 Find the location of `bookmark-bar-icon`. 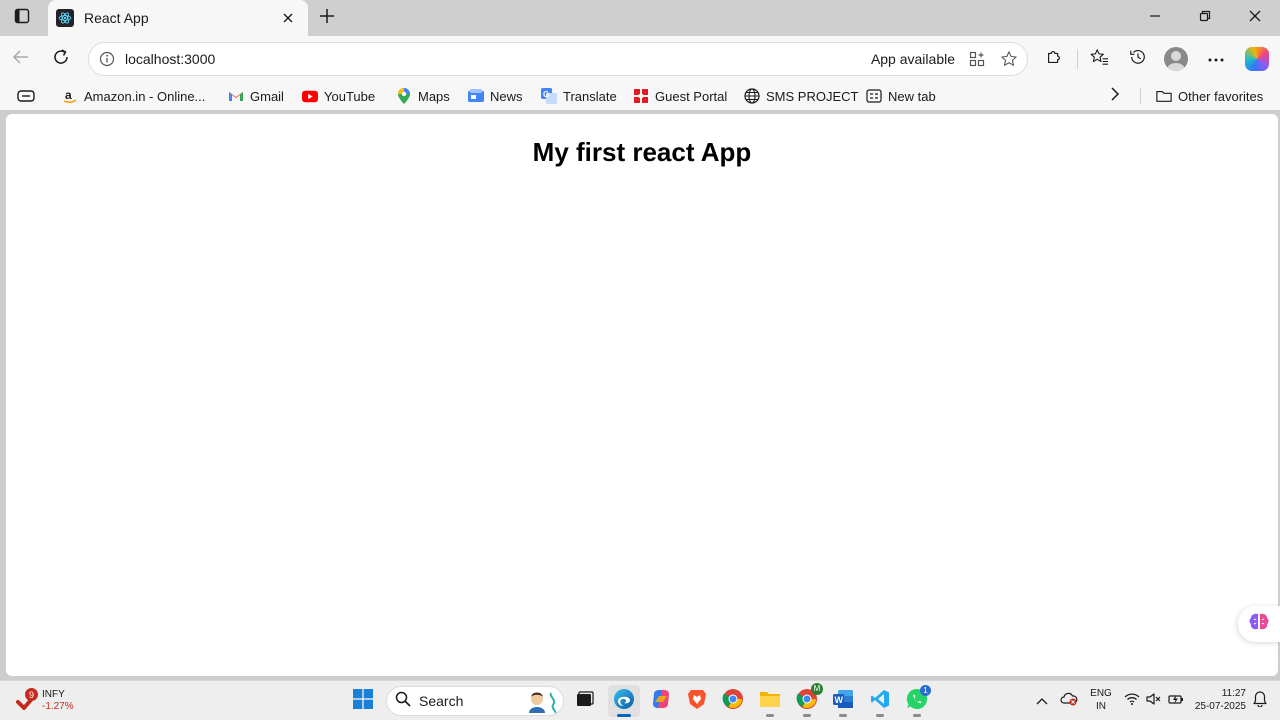

bookmark-bar-icon is located at coordinates (26, 96).